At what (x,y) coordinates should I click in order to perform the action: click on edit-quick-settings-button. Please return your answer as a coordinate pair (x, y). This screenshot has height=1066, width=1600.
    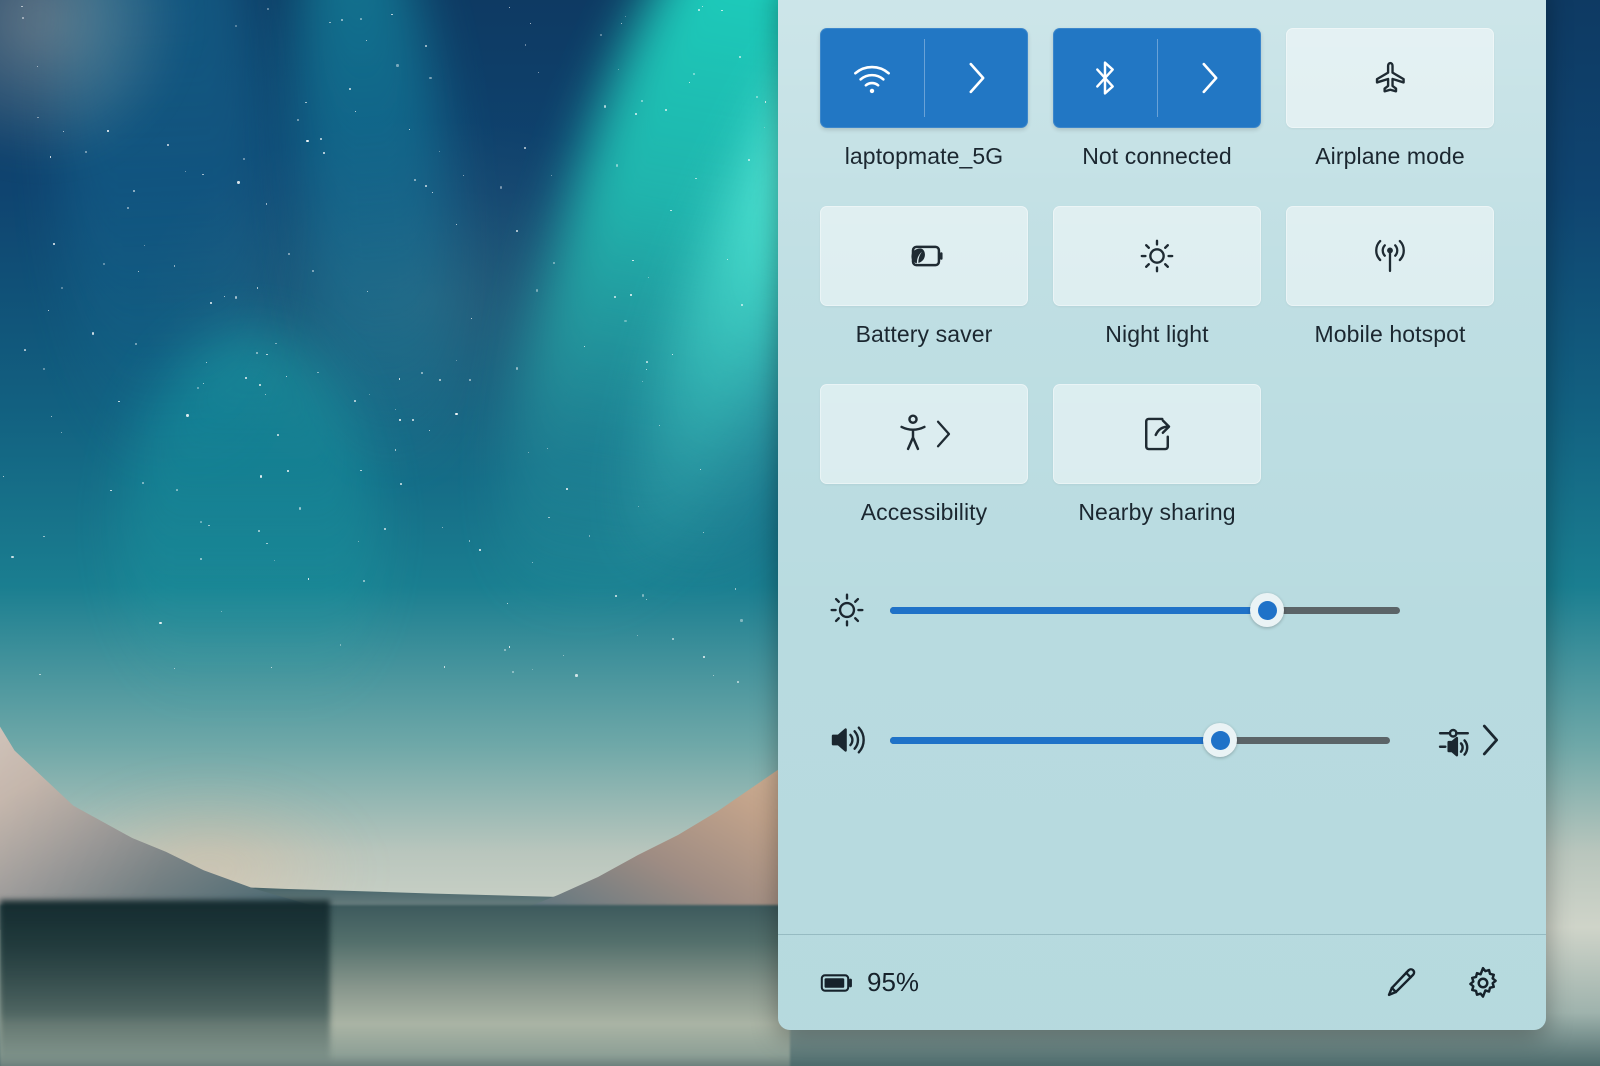
    Looking at the image, I should click on (1401, 983).